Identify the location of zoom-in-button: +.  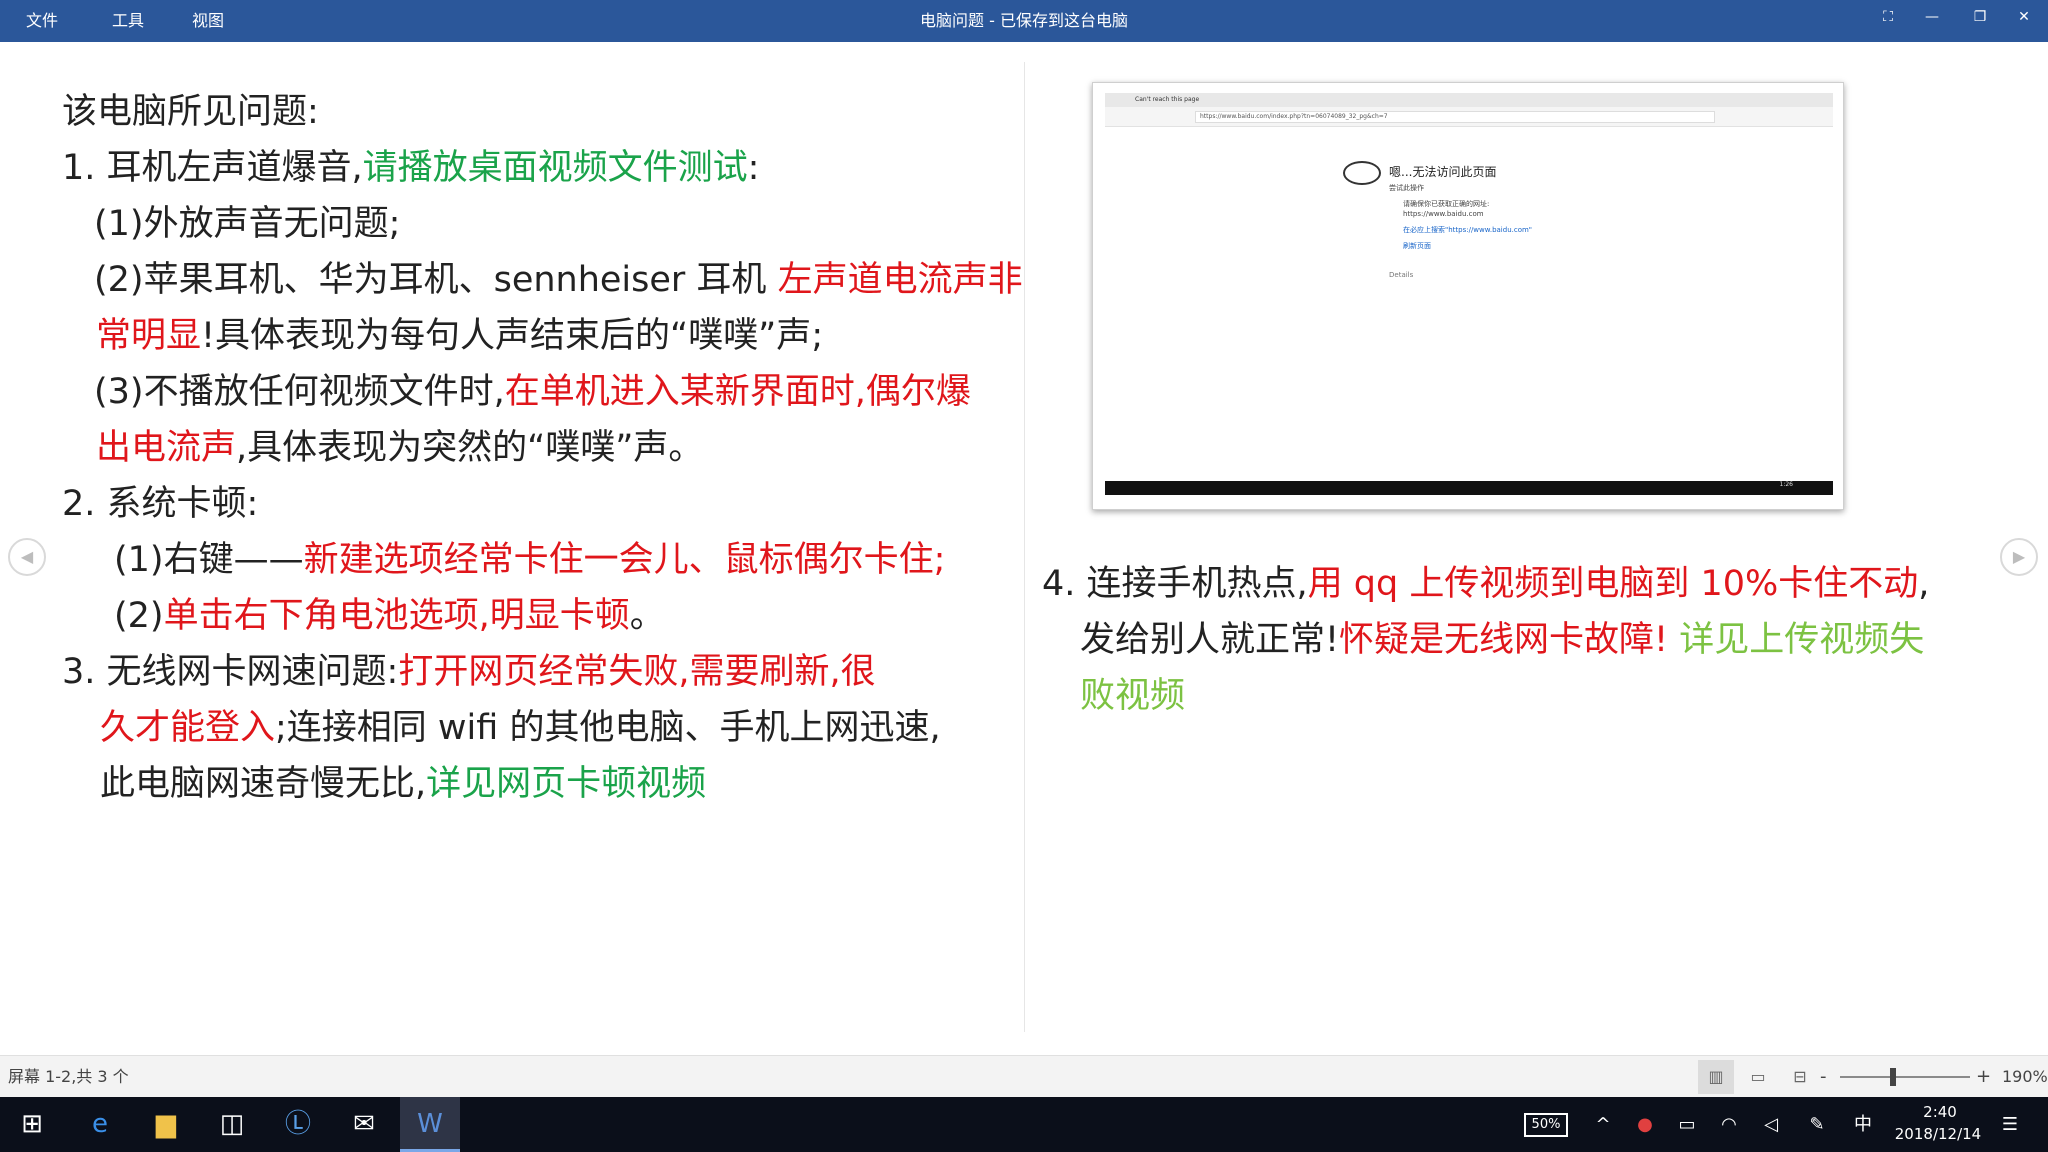
(1983, 1077).